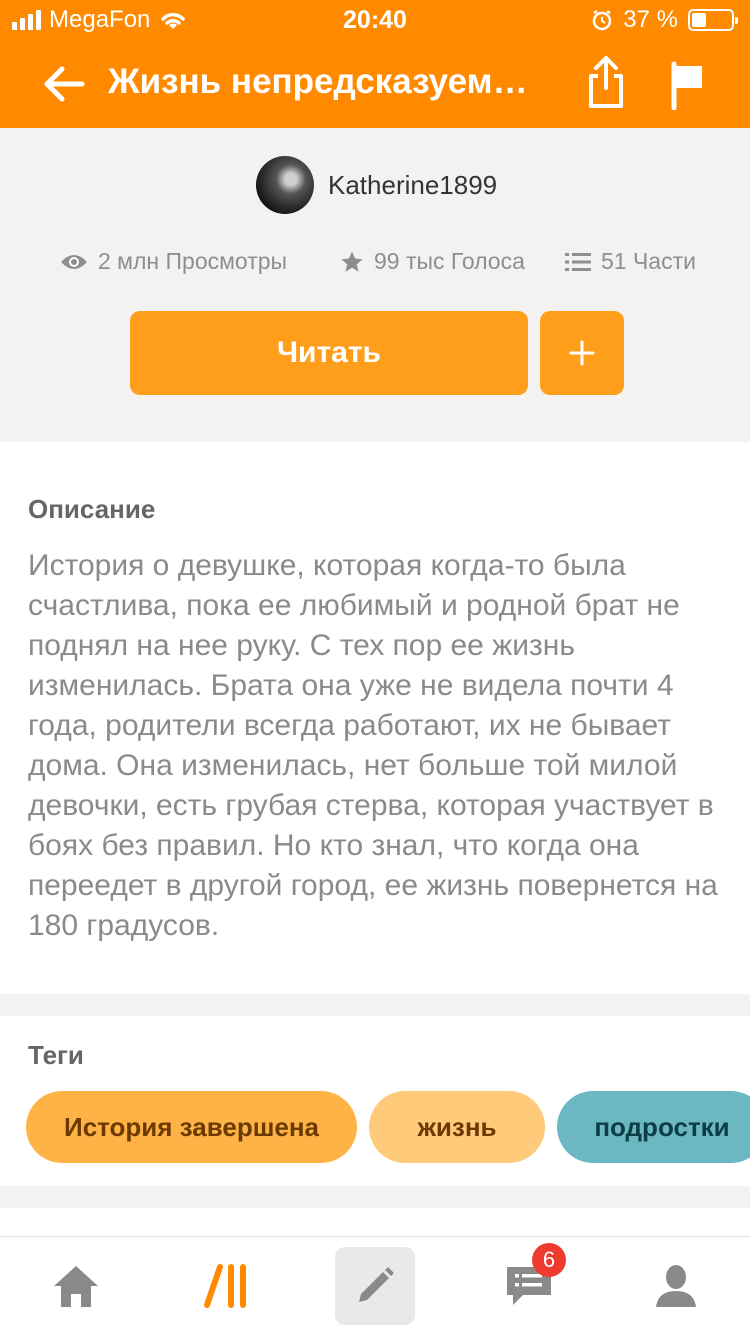 The image size is (750, 1334). What do you see at coordinates (74, 261) in the screenshot?
I see `eye-icon` at bounding box center [74, 261].